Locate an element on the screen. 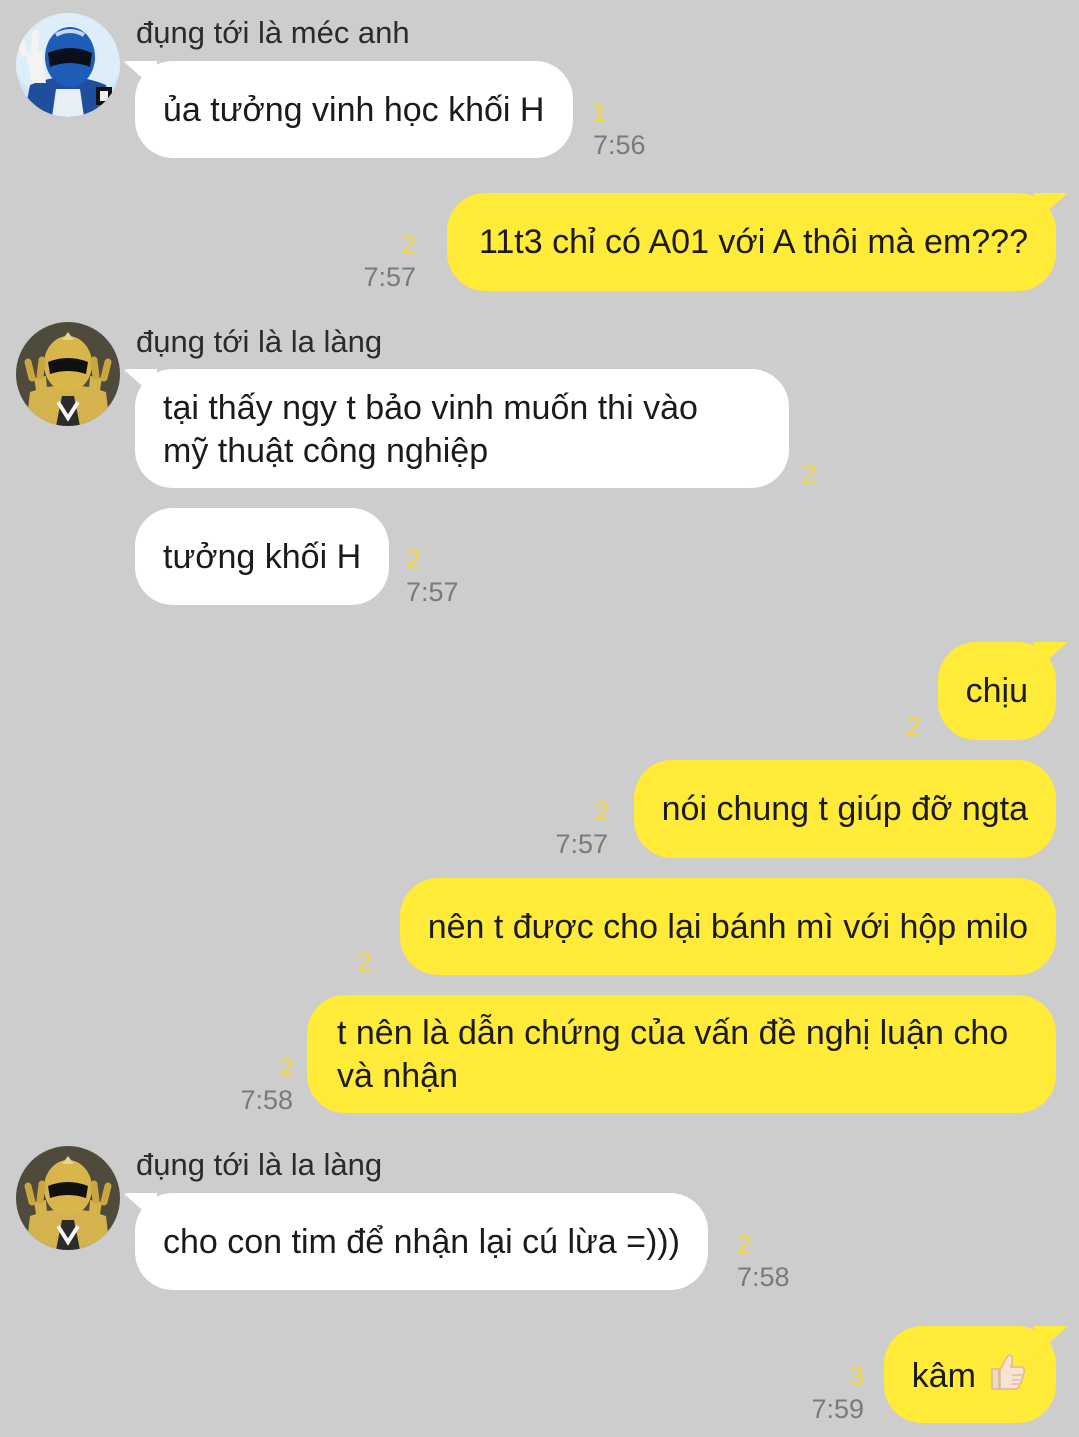 The height and width of the screenshot is (1437, 1079). message-bubble-incoming: tưởng khối H is located at coordinates (262, 556).